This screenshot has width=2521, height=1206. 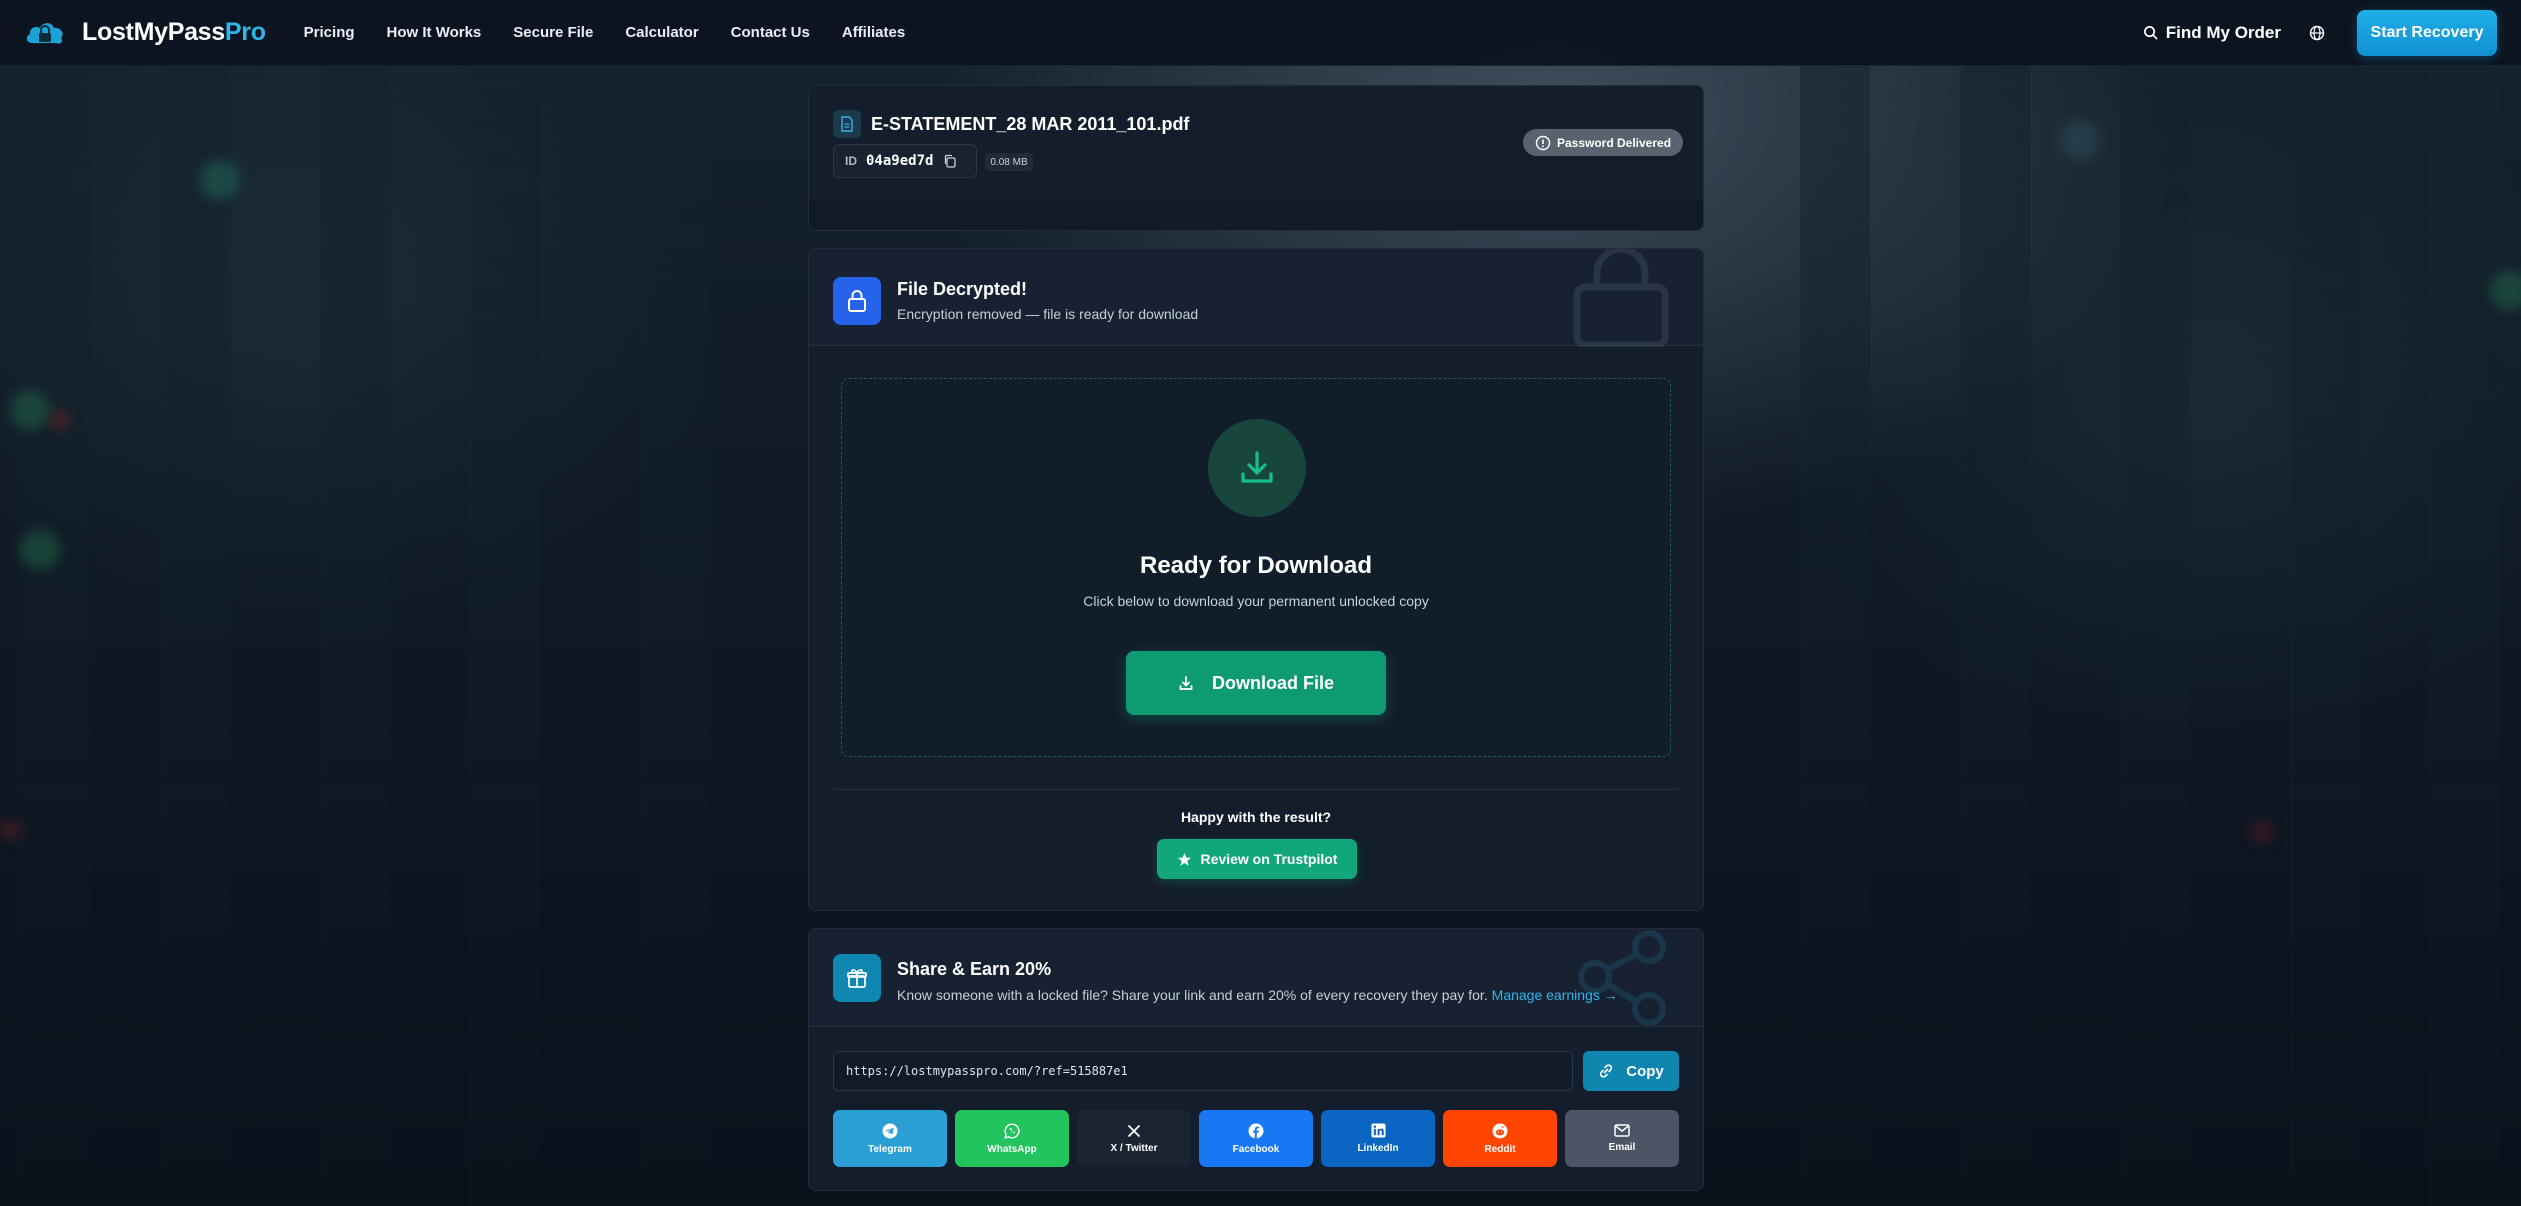 I want to click on cloud-lock-logo-icon, so click(x=44, y=33).